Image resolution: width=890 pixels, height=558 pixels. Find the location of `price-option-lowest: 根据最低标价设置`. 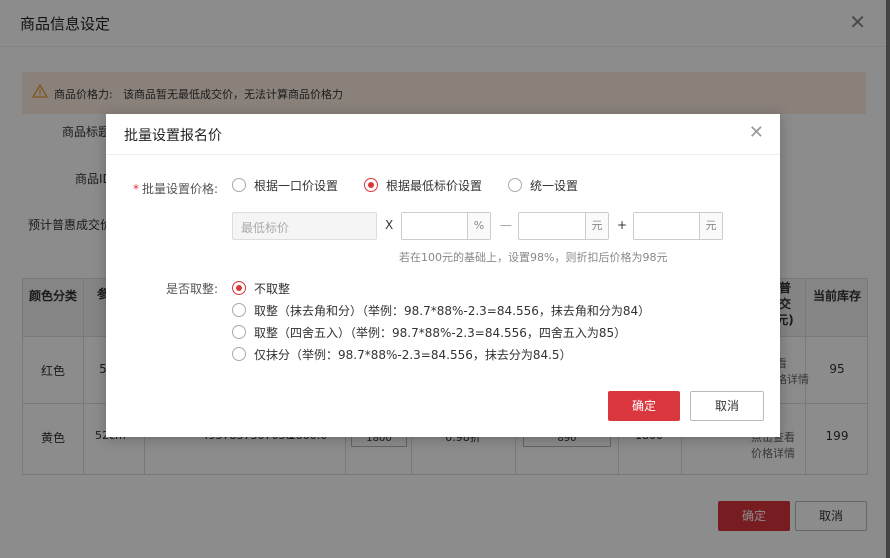

price-option-lowest: 根据最低标价设置 is located at coordinates (423, 185).